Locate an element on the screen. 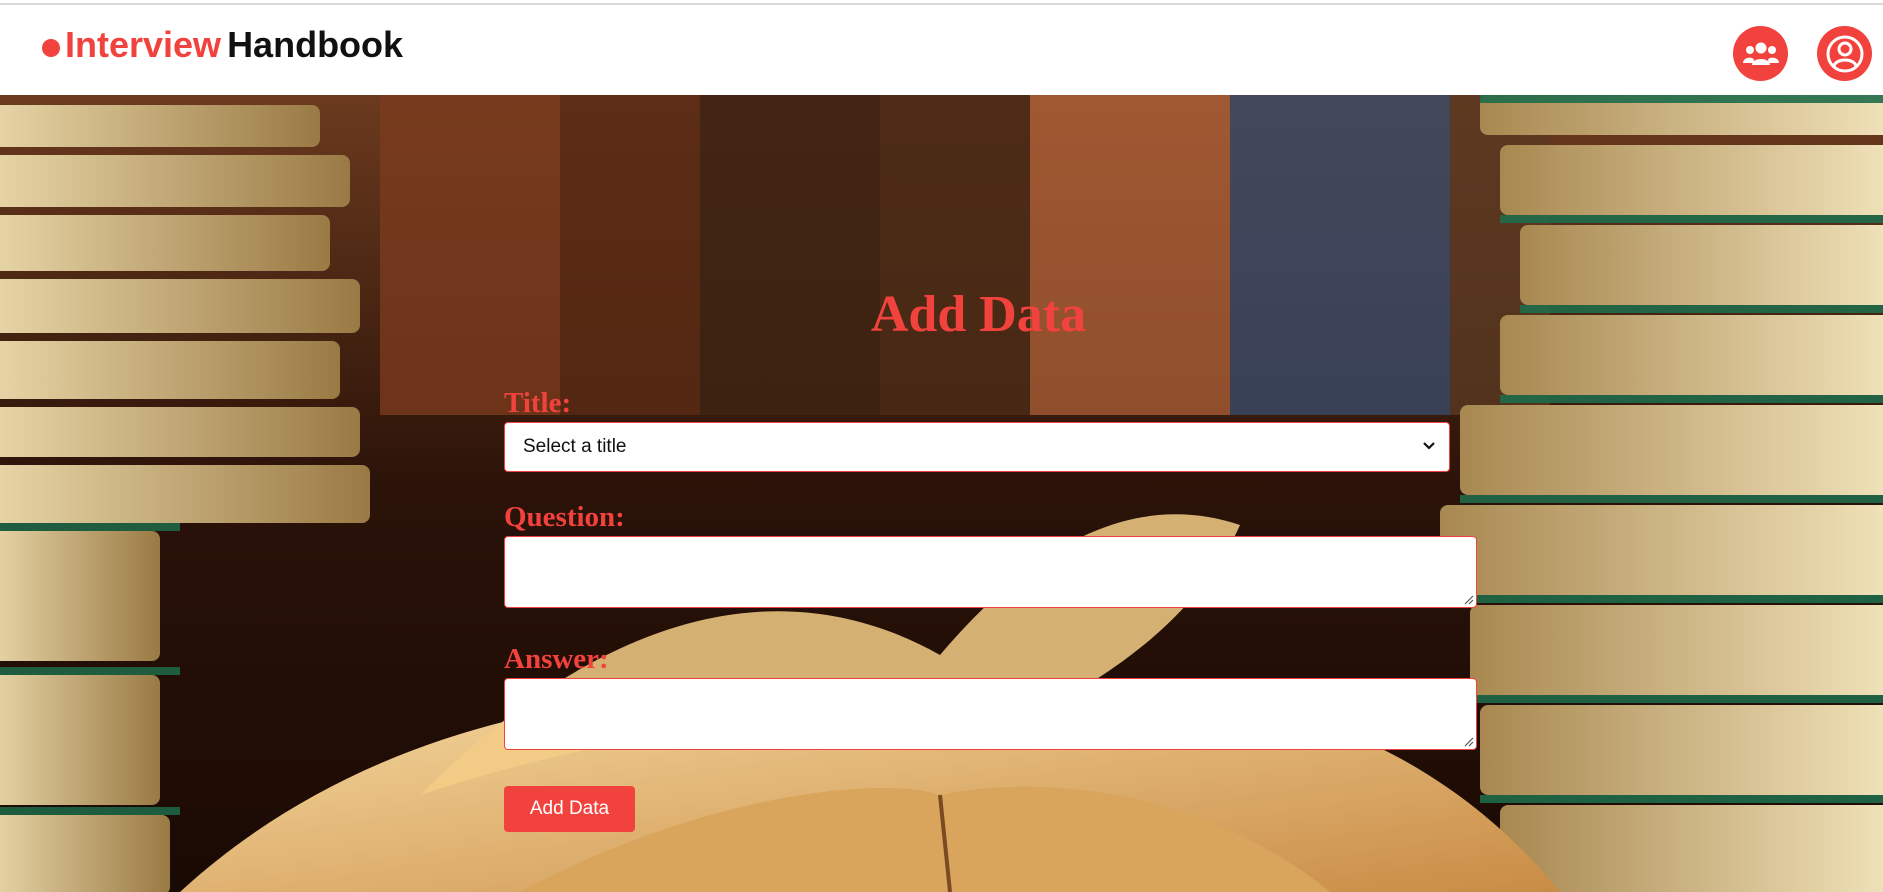 This screenshot has width=1883, height=892. users-group-button is located at coordinates (1760, 53).